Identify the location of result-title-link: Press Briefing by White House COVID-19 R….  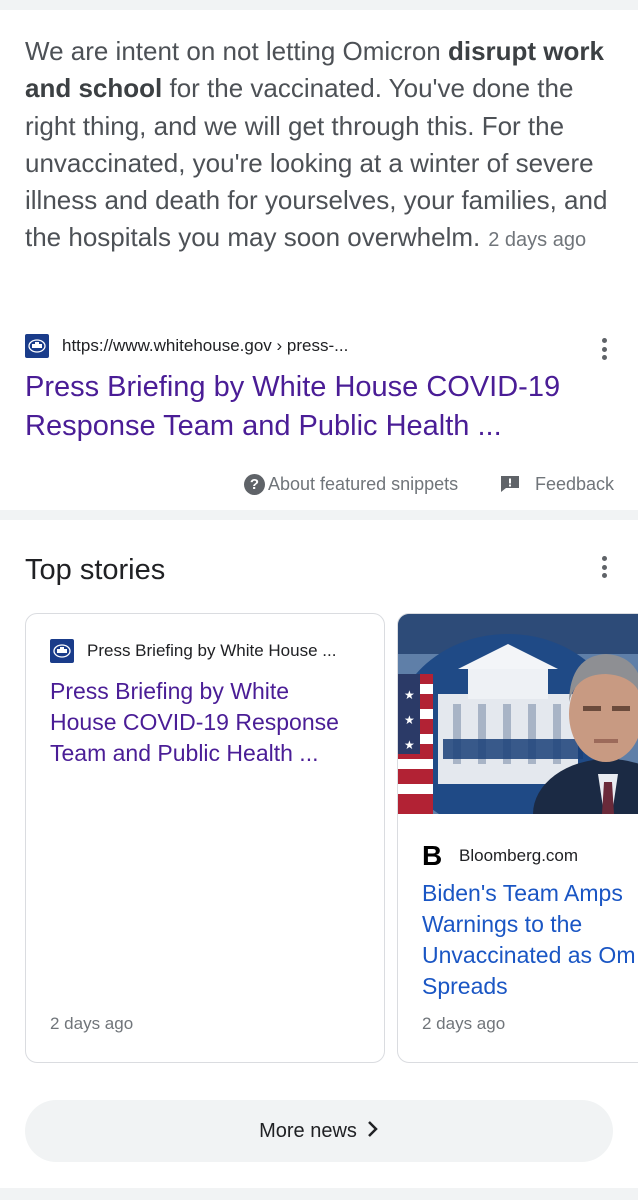
(320, 407).